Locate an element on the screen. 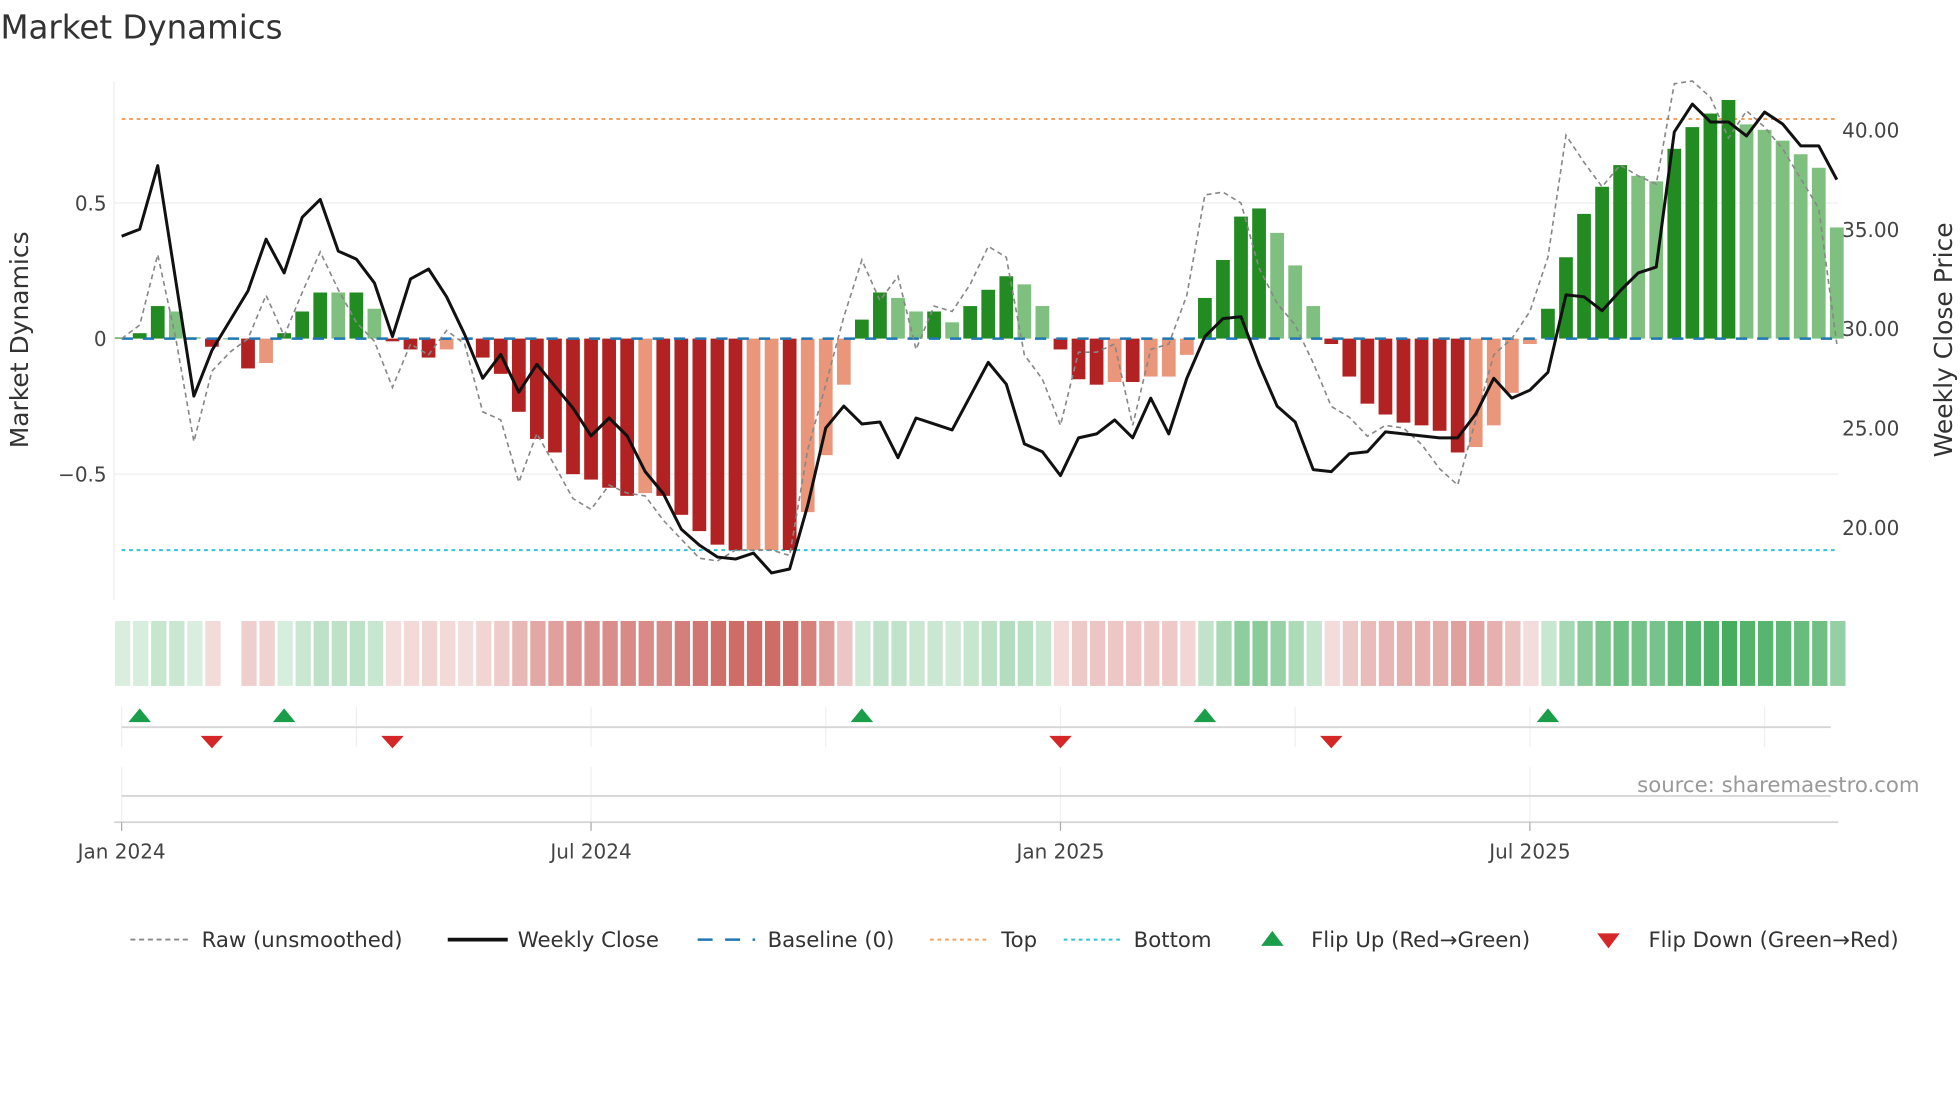  chart-title: Market Dynamics is located at coordinates (141, 28).